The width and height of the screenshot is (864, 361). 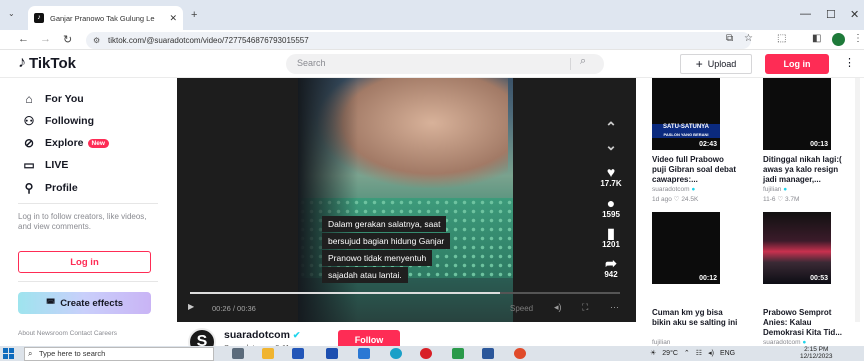 I want to click on author-name-row: suaradotcom ✔, so click(x=262, y=335).